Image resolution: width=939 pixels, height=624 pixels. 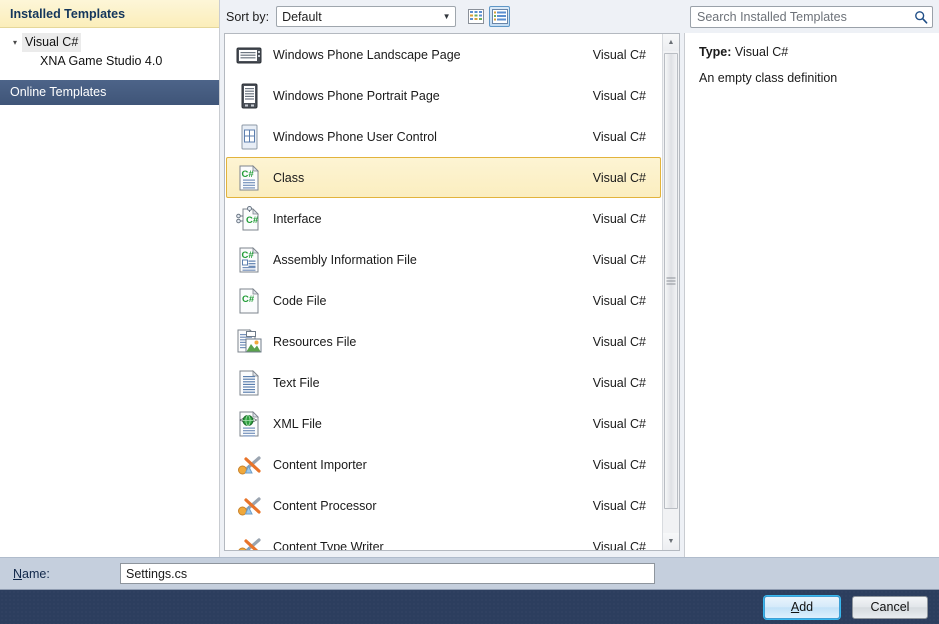 I want to click on sidebar-item-online-templates: Online Templates, so click(x=109, y=92).